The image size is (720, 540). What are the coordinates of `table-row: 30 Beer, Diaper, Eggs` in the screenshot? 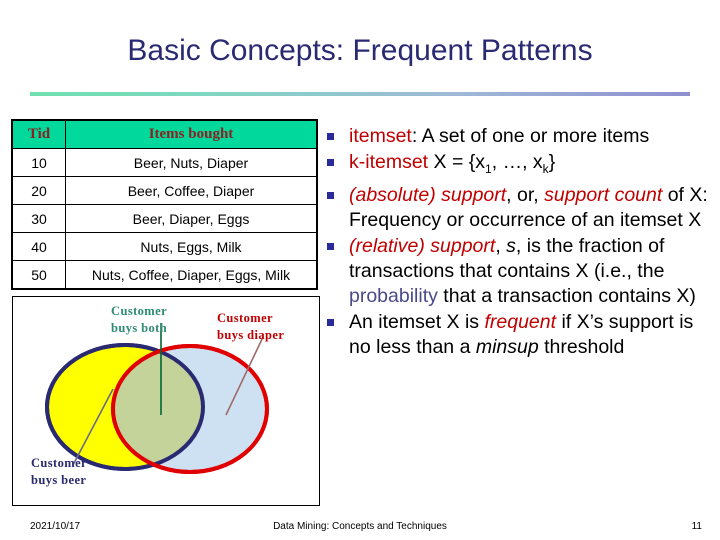 It's located at (164, 218).